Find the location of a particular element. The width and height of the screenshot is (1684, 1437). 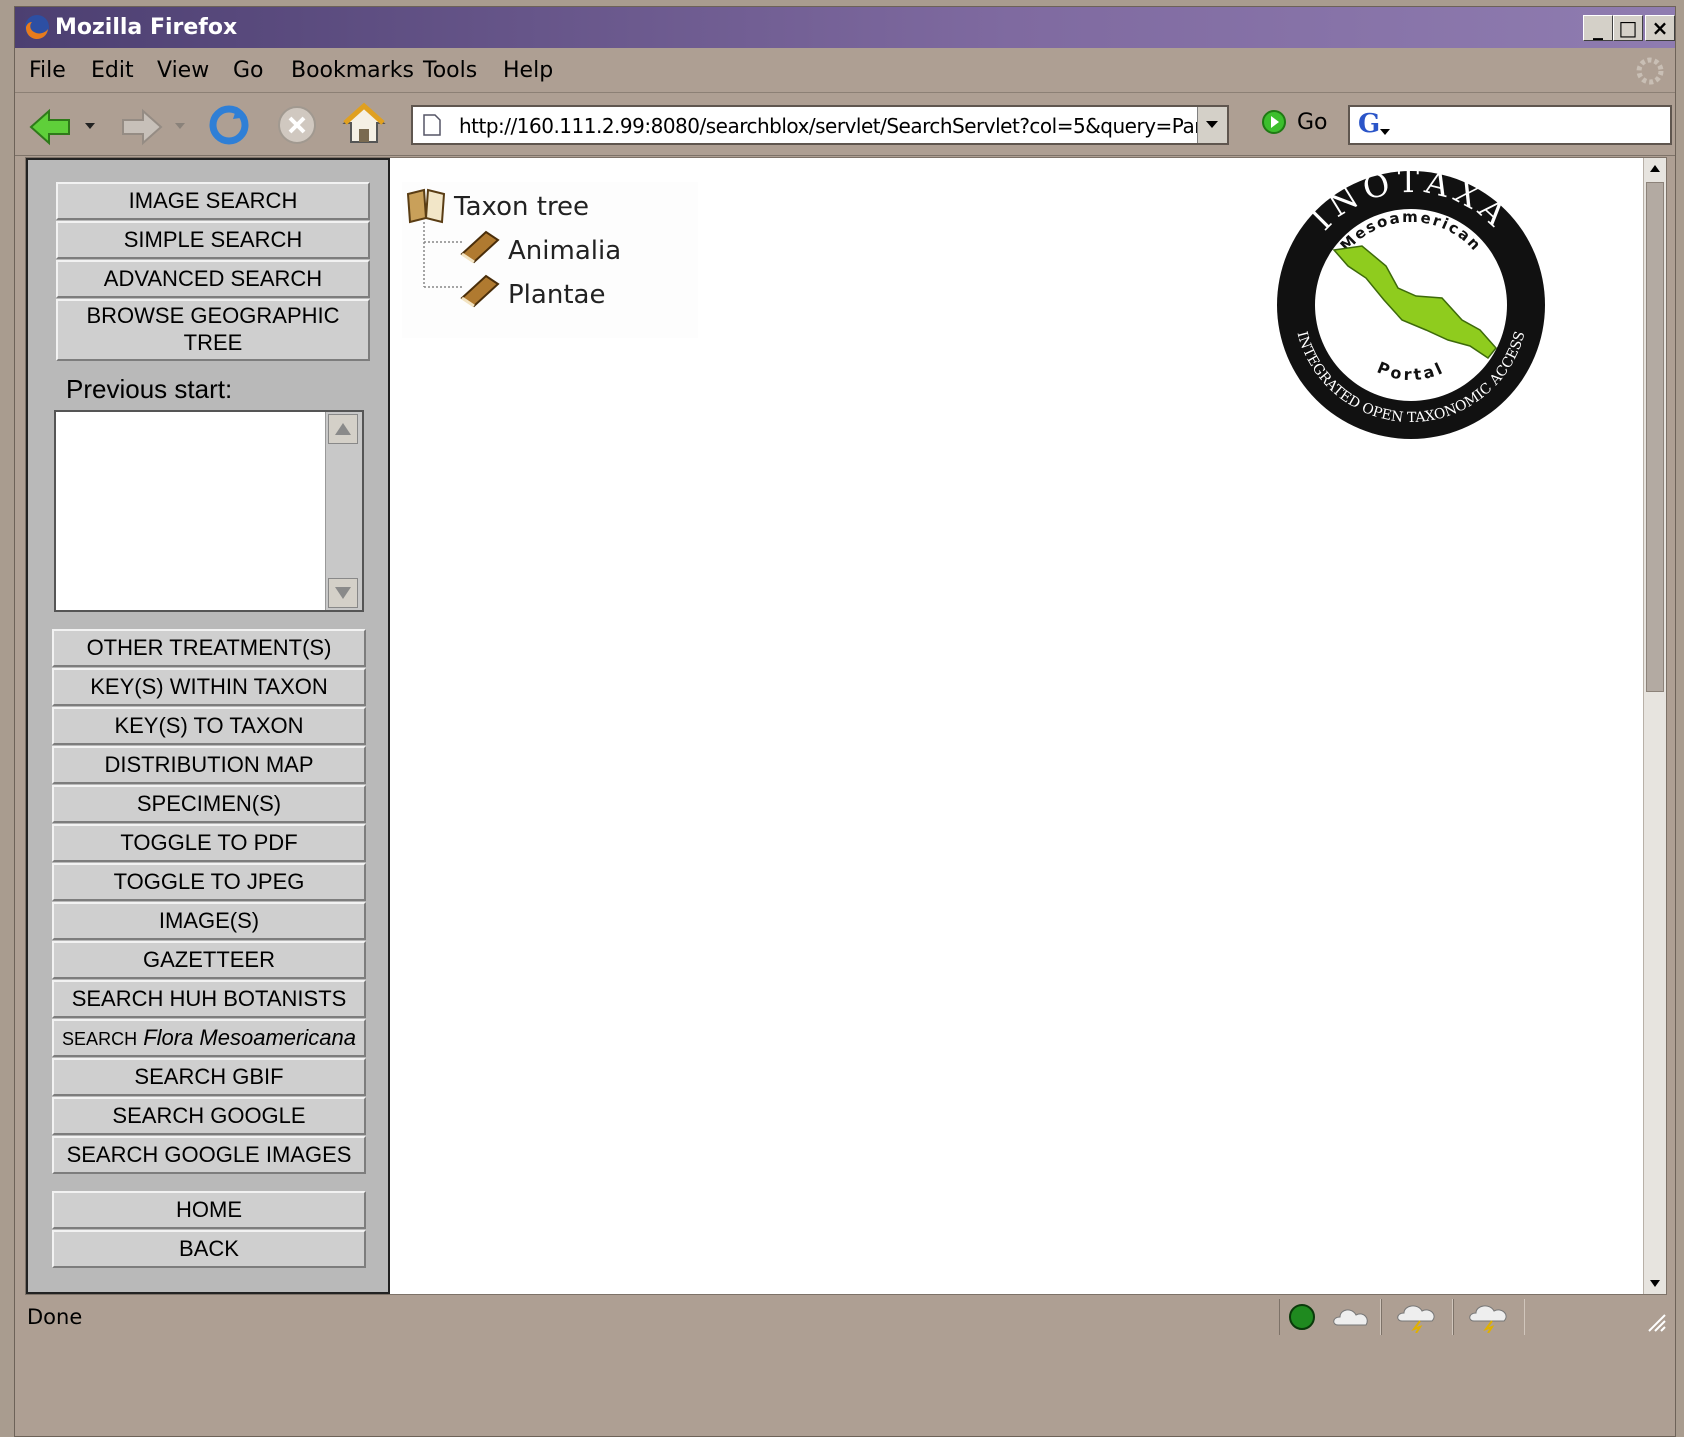

browse-geographic-tree-button: BROWSE GEOGRAPHIC TREE is located at coordinates (213, 330).